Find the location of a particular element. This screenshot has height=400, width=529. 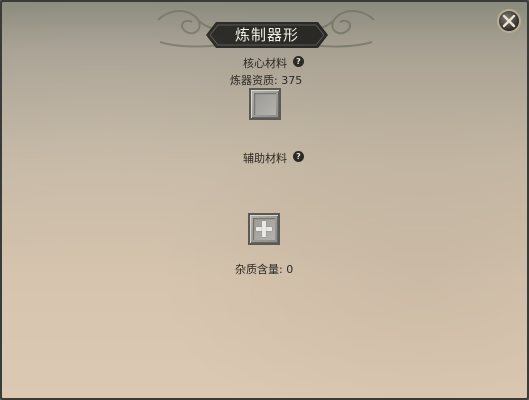

window-title: 炼制器形 is located at coordinates (266, 35).